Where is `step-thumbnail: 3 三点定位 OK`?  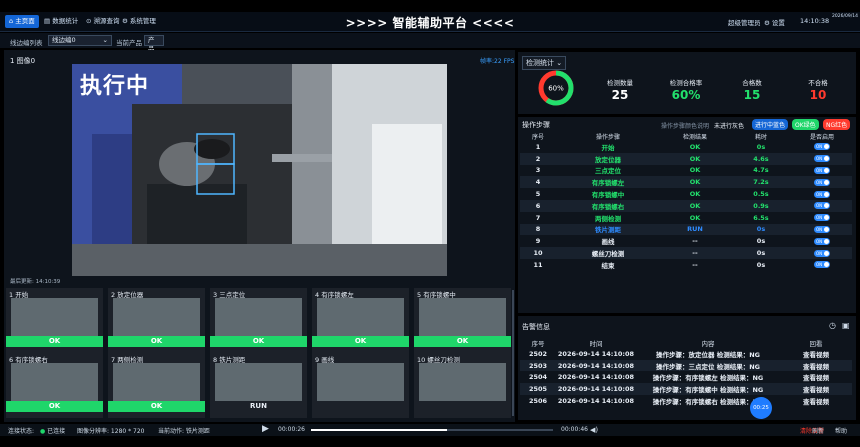 step-thumbnail: 3 三点定位 OK is located at coordinates (258, 320).